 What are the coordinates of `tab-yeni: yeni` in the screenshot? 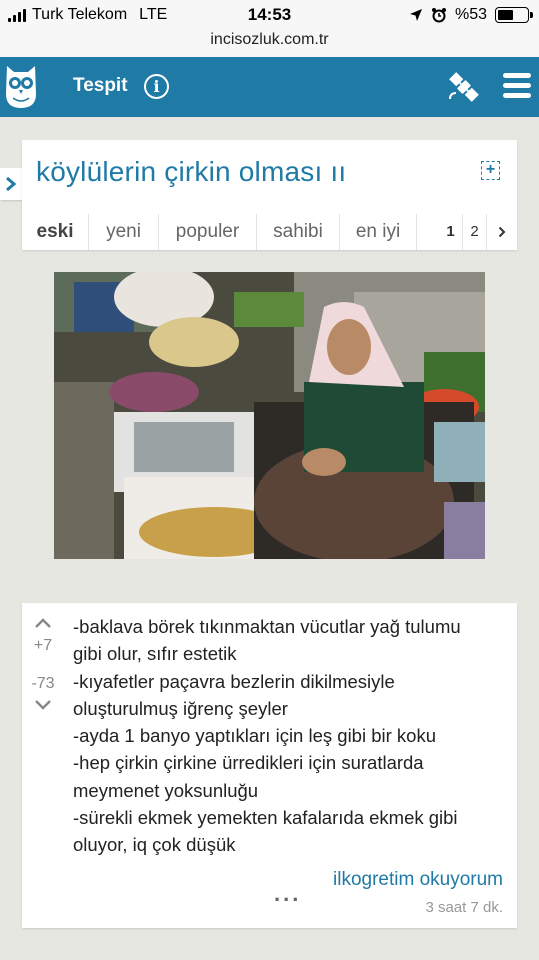 It's located at (124, 232).